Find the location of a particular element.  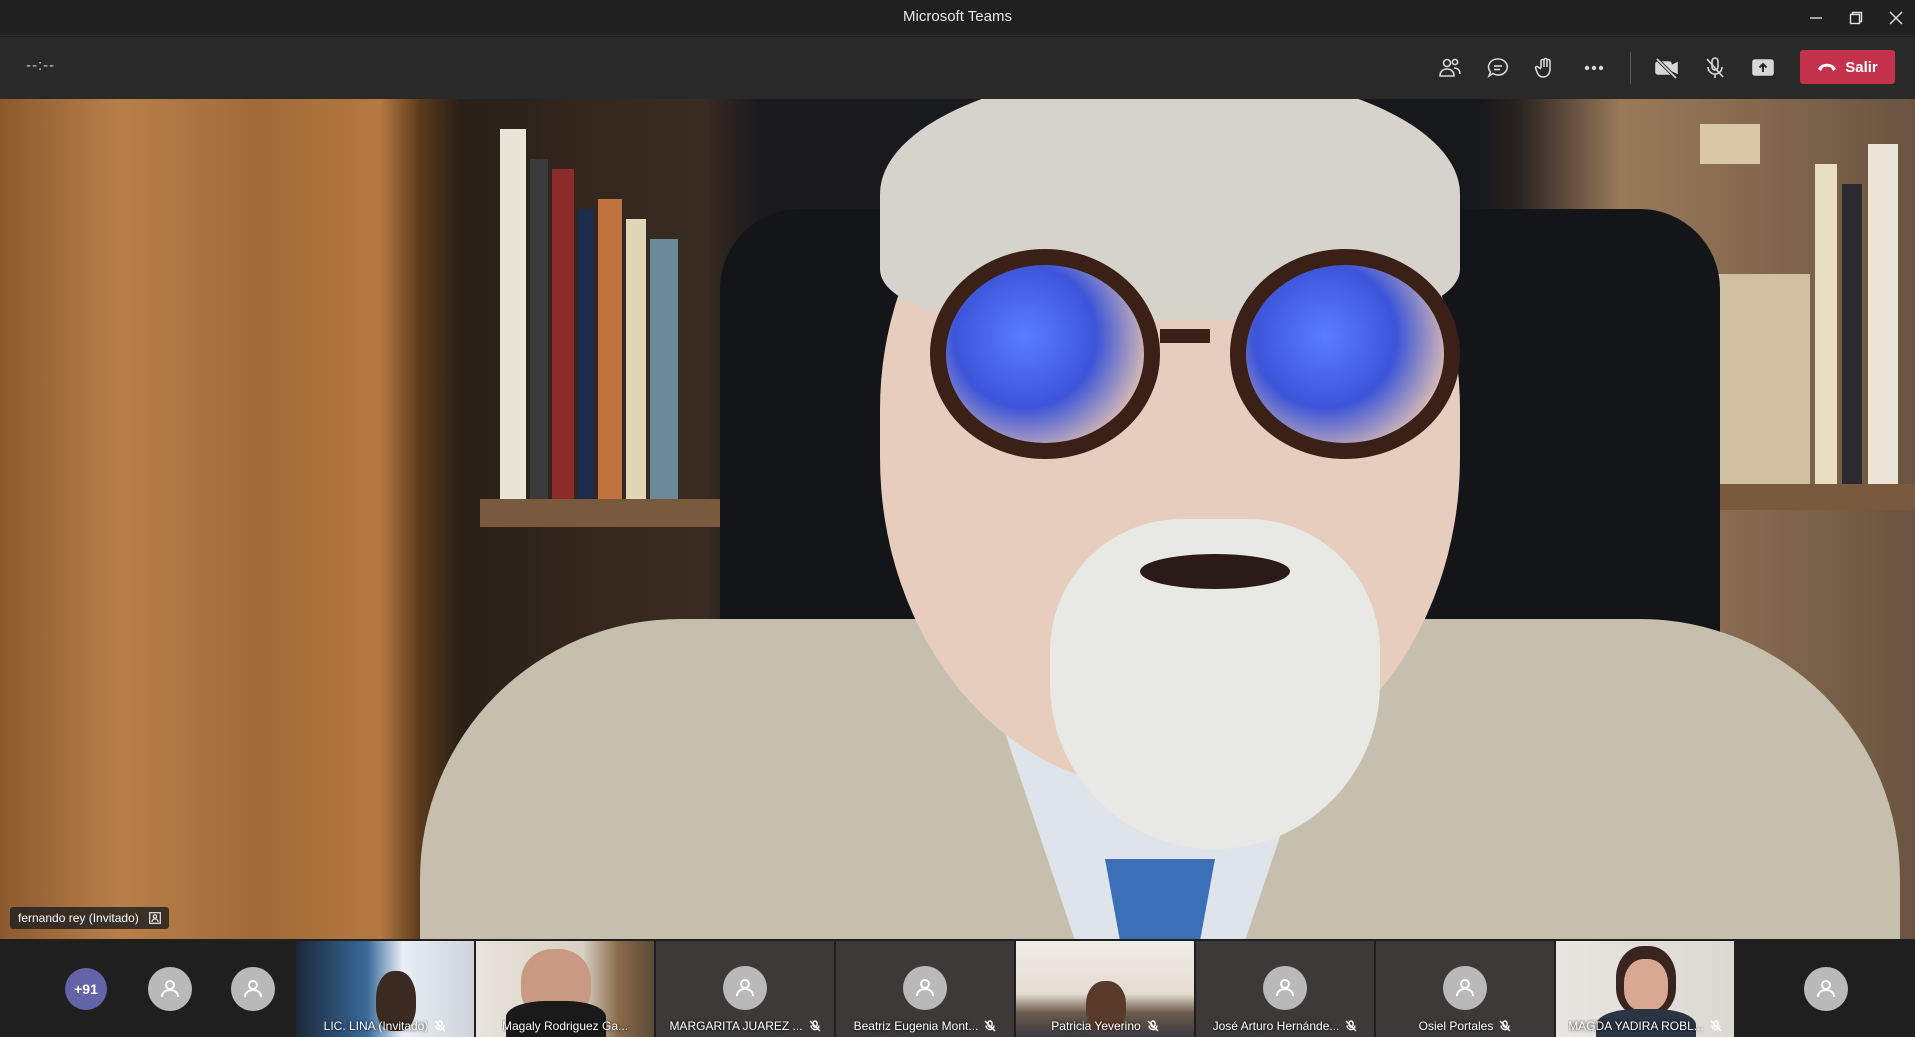

books-right is located at coordinates (1807, 301).